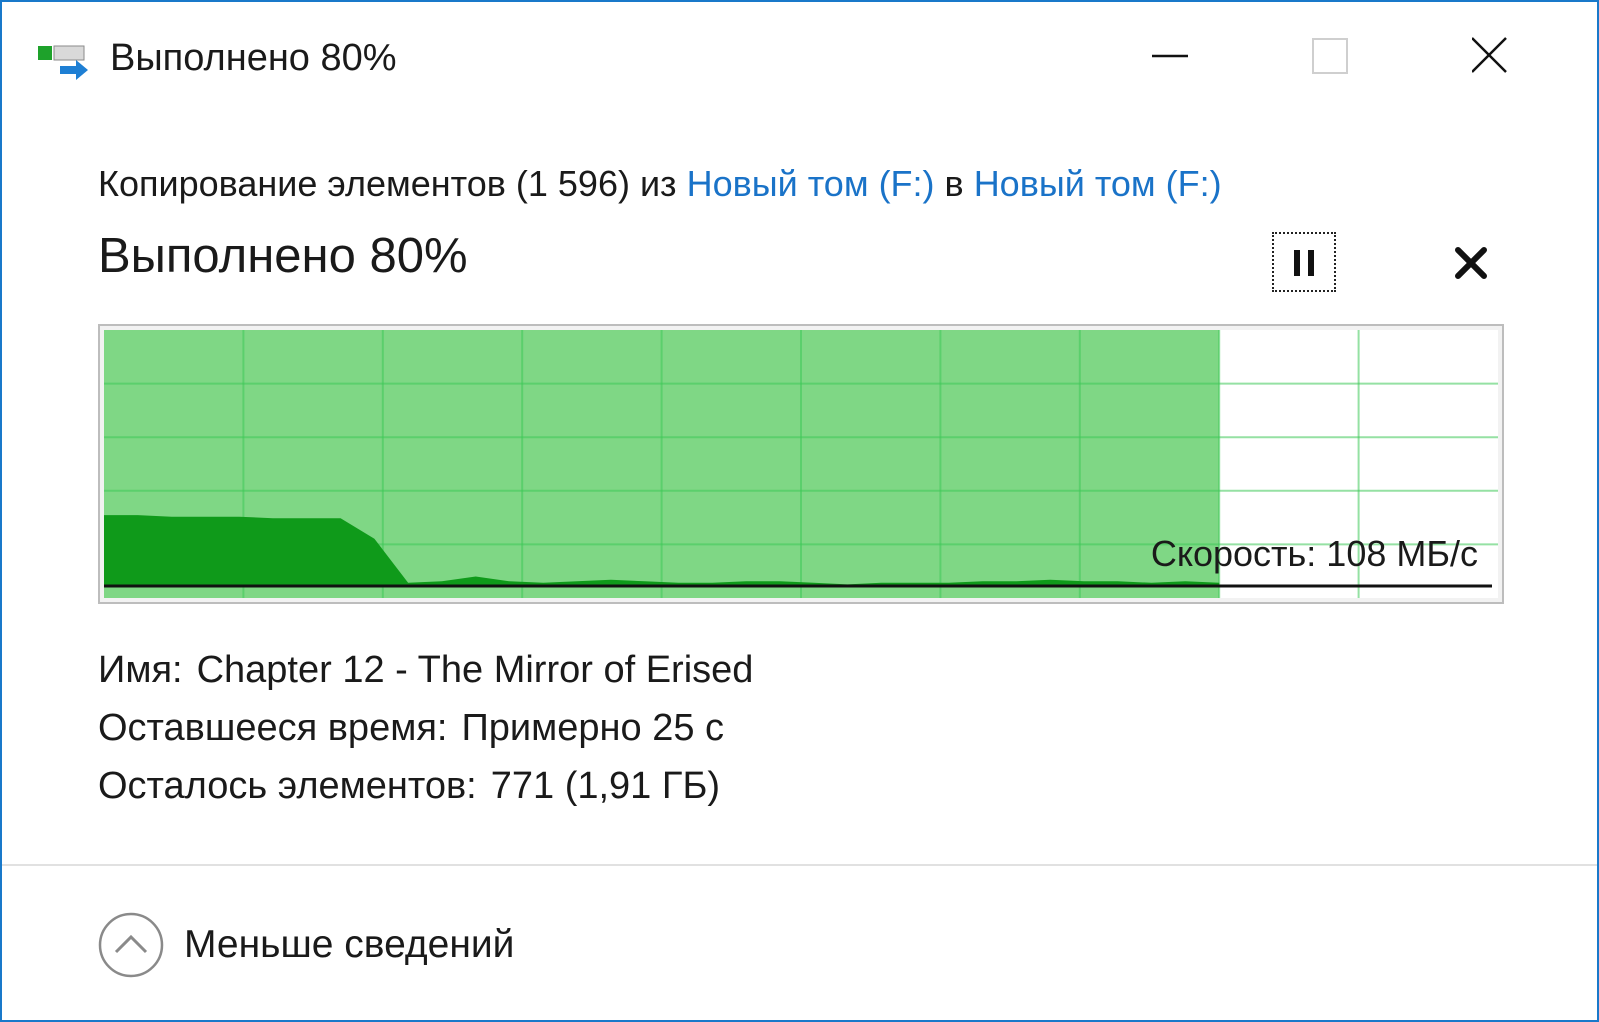  What do you see at coordinates (273, 728) in the screenshot?
I see `time-remaining-label: Оставшееся время:` at bounding box center [273, 728].